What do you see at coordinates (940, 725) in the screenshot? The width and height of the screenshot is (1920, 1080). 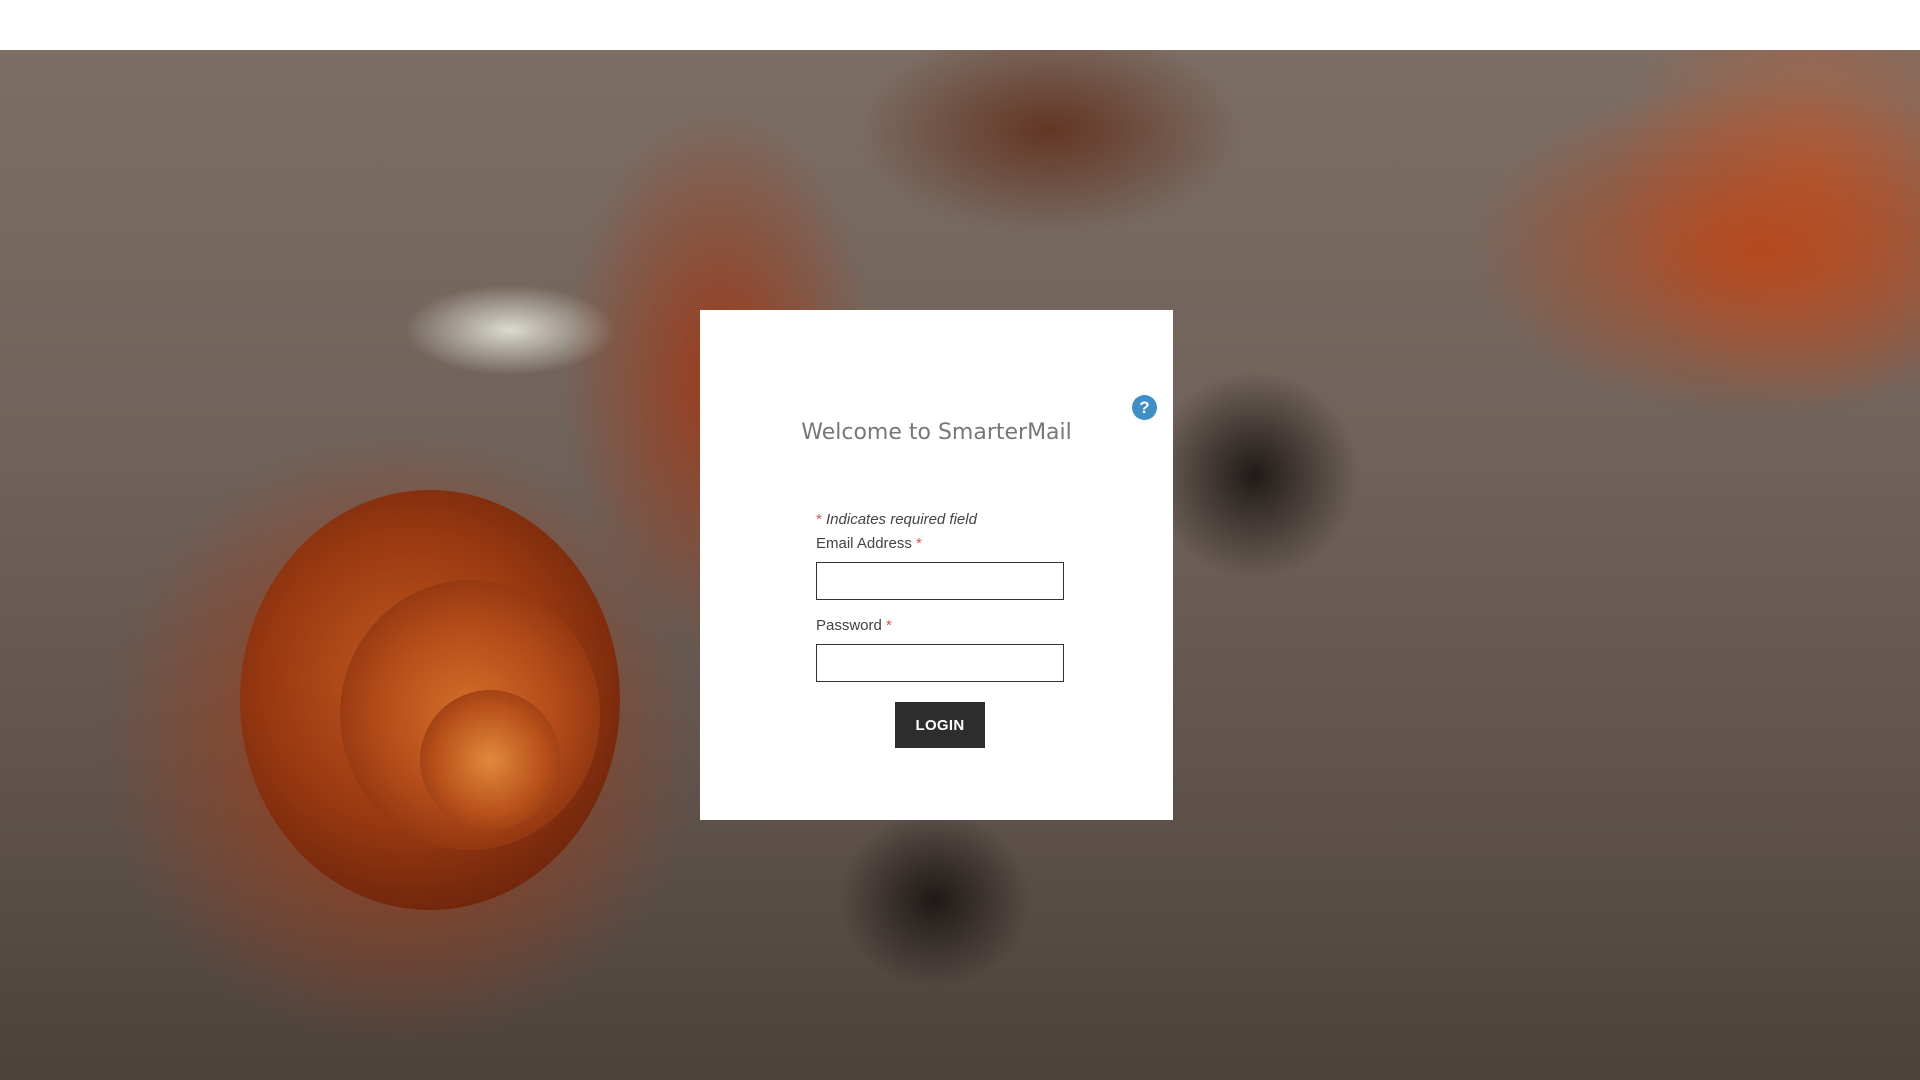 I see `login-button: LOGIN` at bounding box center [940, 725].